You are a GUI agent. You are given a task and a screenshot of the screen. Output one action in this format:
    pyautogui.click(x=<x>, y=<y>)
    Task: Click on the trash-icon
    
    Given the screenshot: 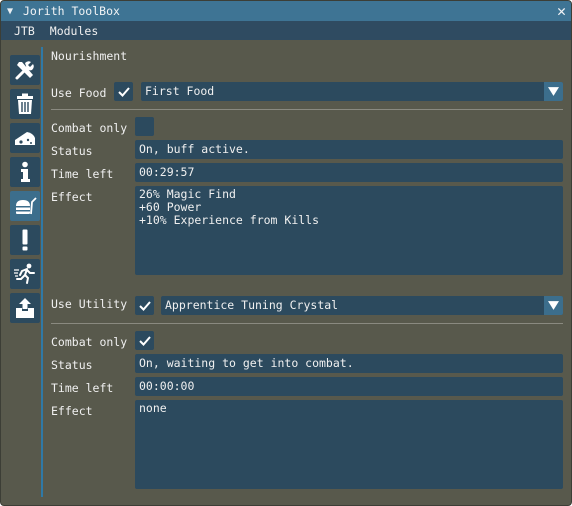 What is the action you would take?
    pyautogui.click(x=25, y=103)
    